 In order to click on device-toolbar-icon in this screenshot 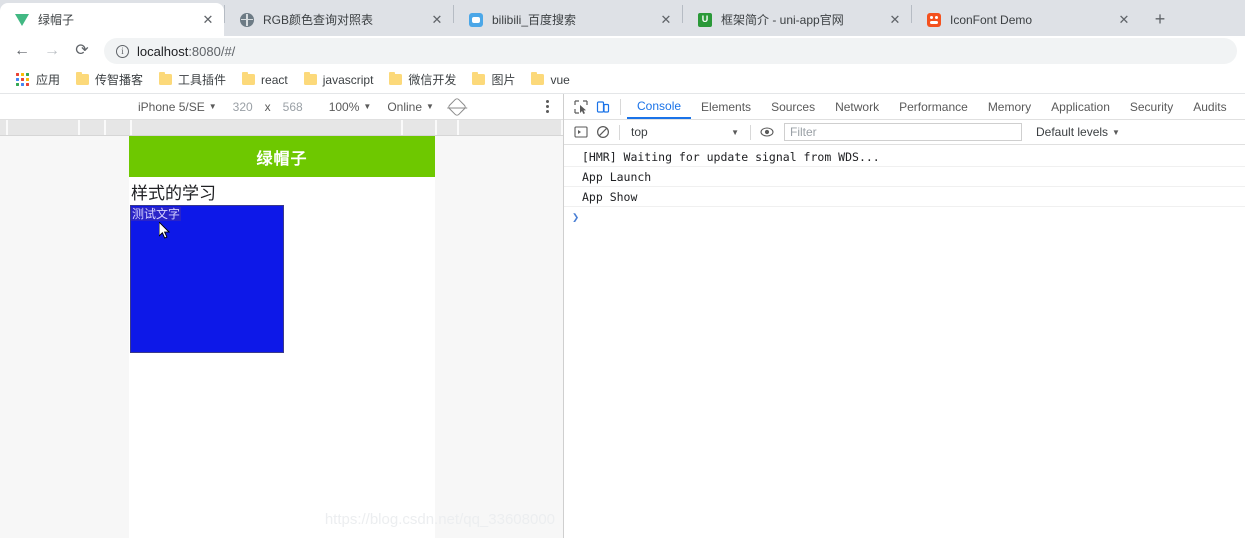, I will do `click(603, 107)`.